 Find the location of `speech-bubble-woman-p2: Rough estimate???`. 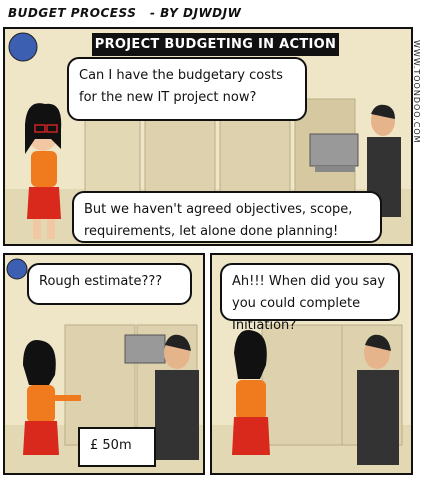

speech-bubble-woman-p2: Rough estimate??? is located at coordinates (109, 284).